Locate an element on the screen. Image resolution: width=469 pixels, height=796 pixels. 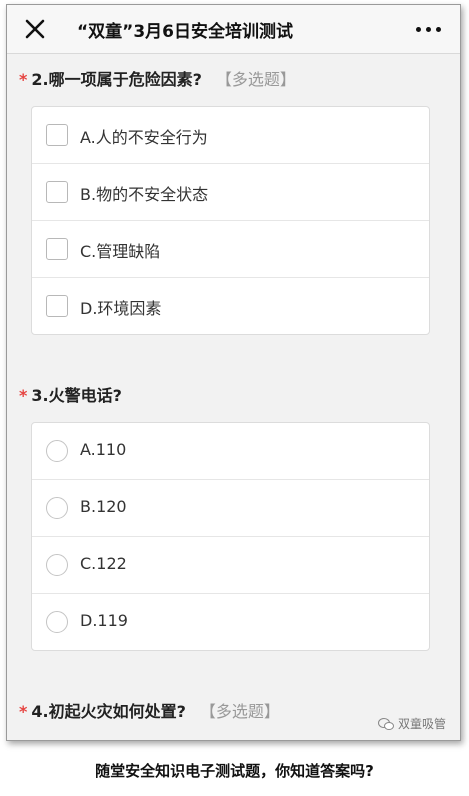
option-row: D.环境因素 is located at coordinates (230, 306).